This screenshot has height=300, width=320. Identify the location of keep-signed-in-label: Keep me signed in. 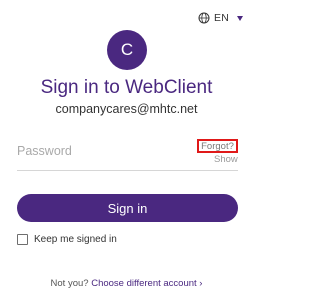
(75, 239).